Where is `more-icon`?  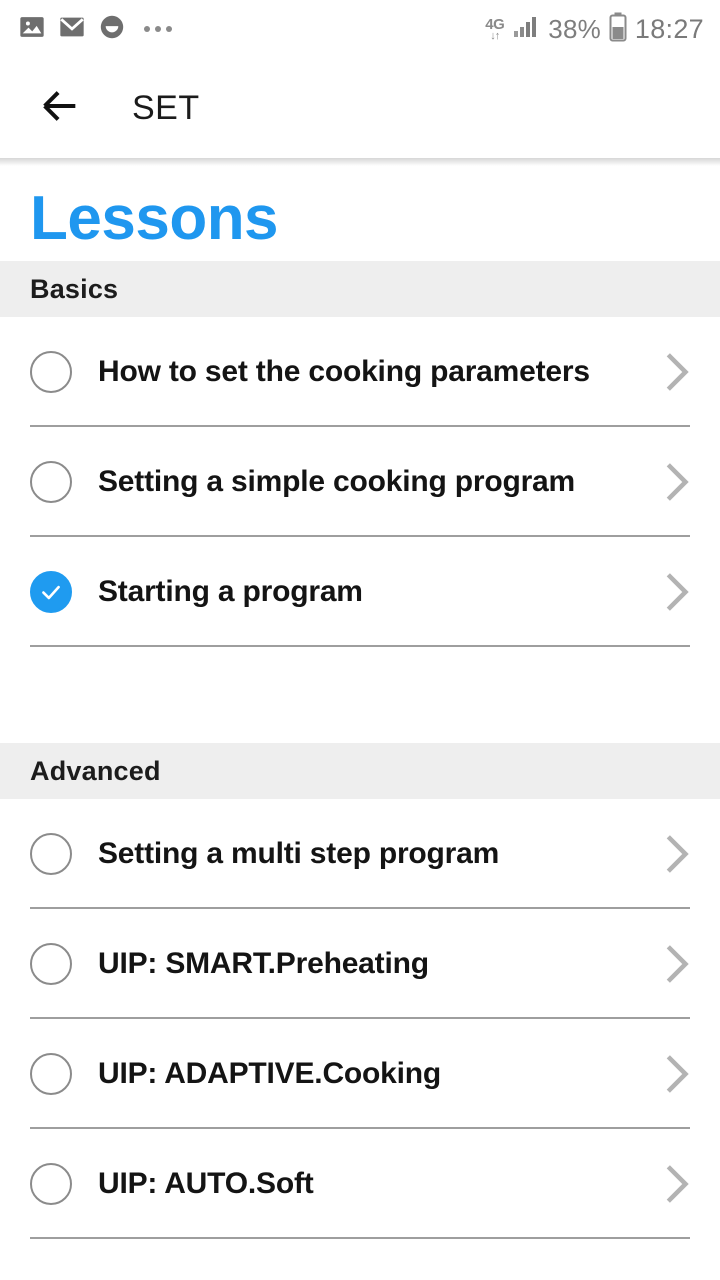 more-icon is located at coordinates (158, 29).